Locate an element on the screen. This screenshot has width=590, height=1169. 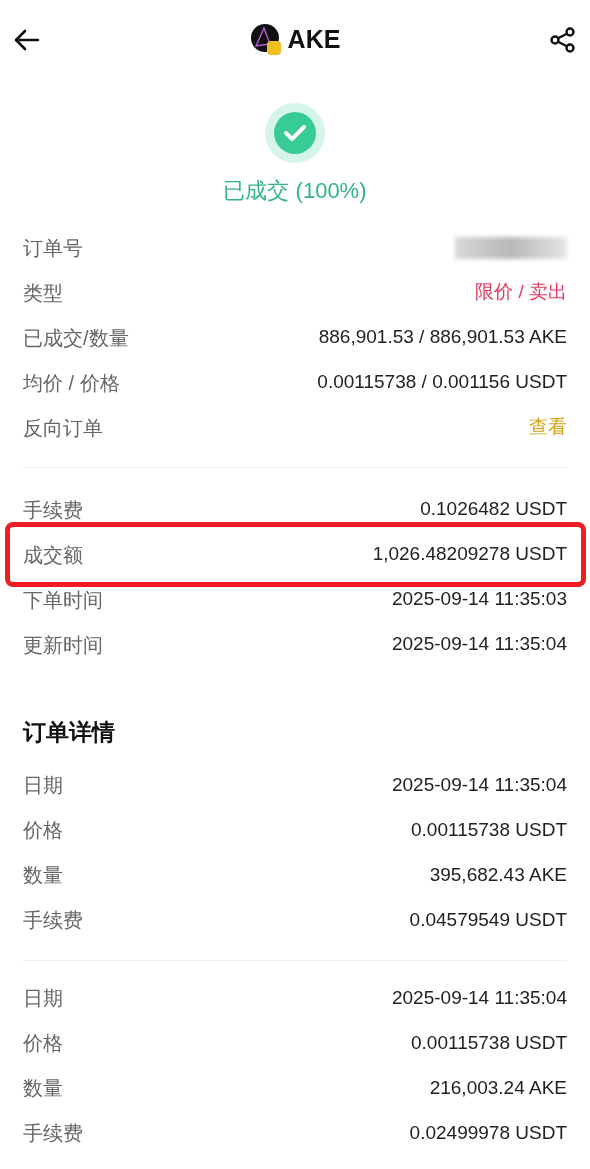
row-label: 订单号 is located at coordinates (53, 248).